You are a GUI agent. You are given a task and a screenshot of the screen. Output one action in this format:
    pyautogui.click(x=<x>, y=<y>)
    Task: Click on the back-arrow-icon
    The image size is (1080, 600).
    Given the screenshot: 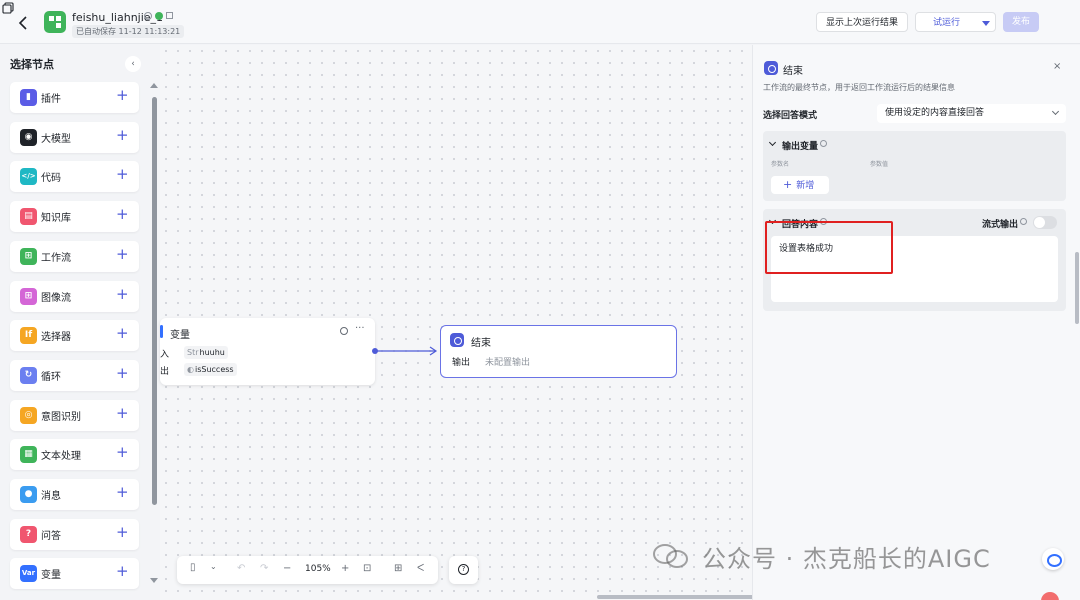 What is the action you would take?
    pyautogui.click(x=24, y=23)
    